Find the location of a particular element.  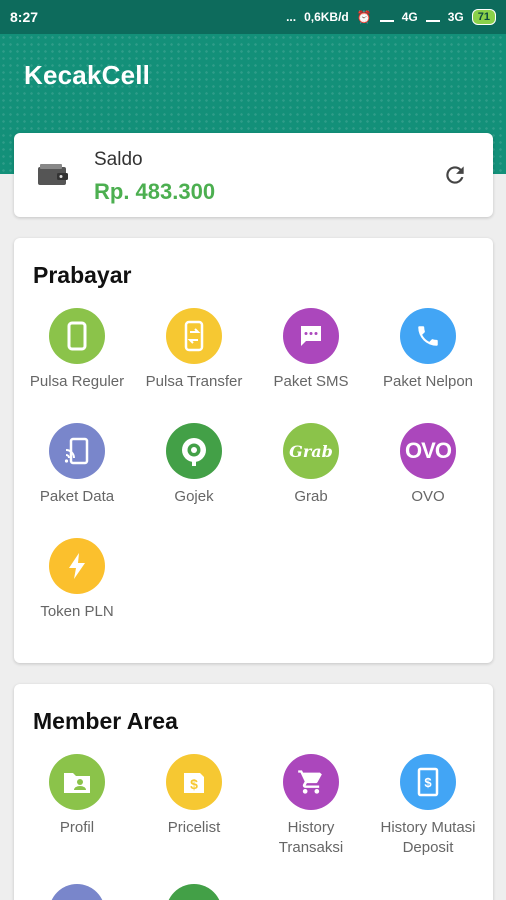

tile-token-pln: Token PLN is located at coordinates (77, 580).